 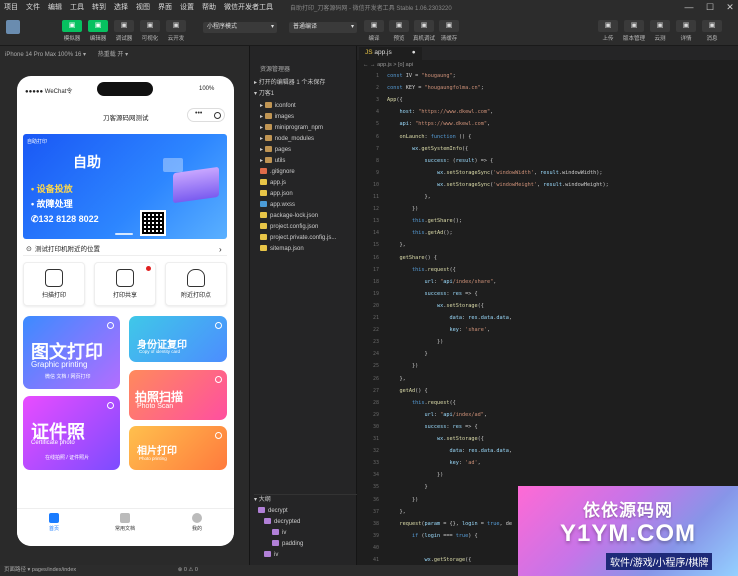 What do you see at coordinates (420, 233) in the screenshot?
I see `code-line: this.getAd();` at bounding box center [420, 233].